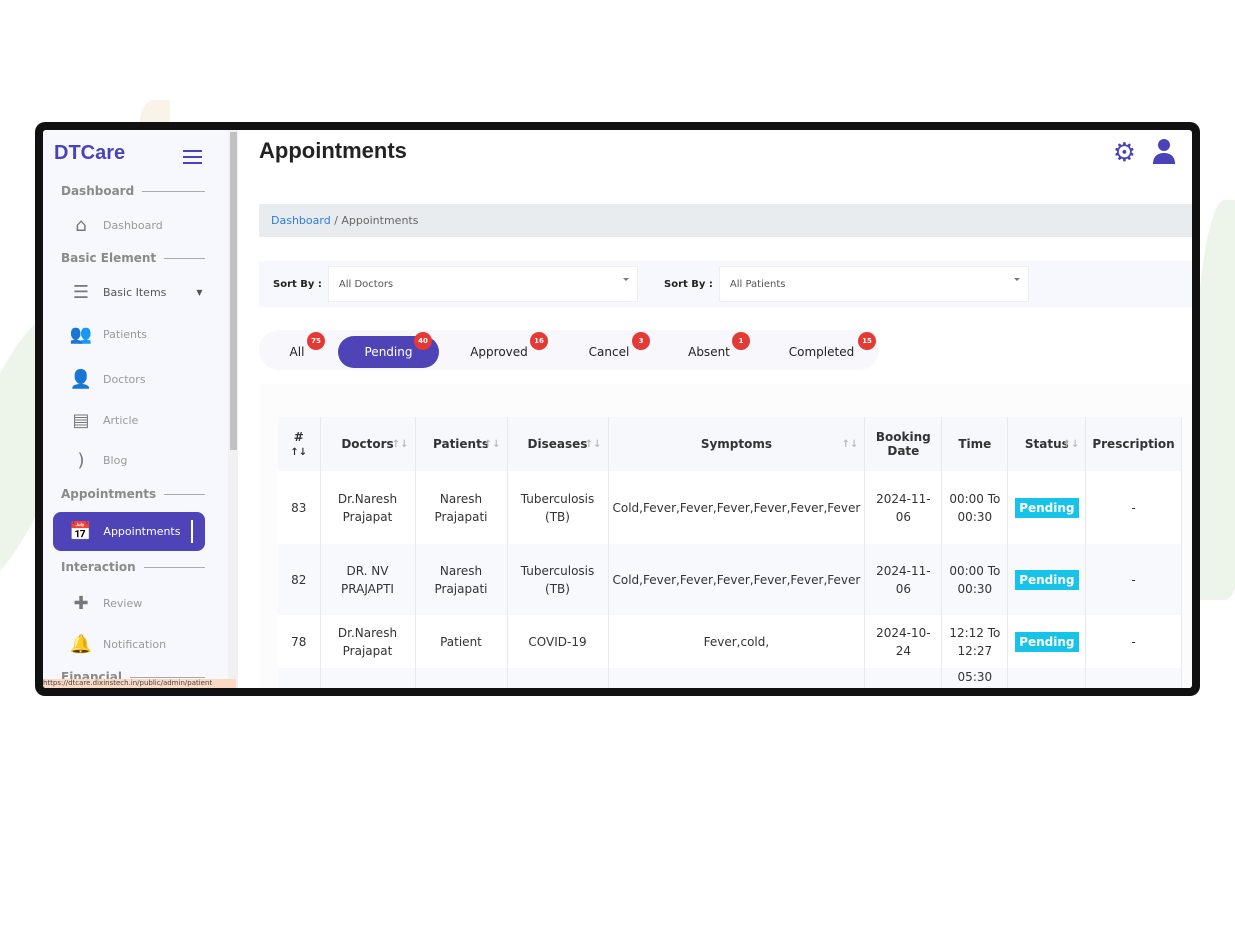 The height and width of the screenshot is (928, 1235). I want to click on cell-booking-date: 2024-10-24, so click(903, 641).